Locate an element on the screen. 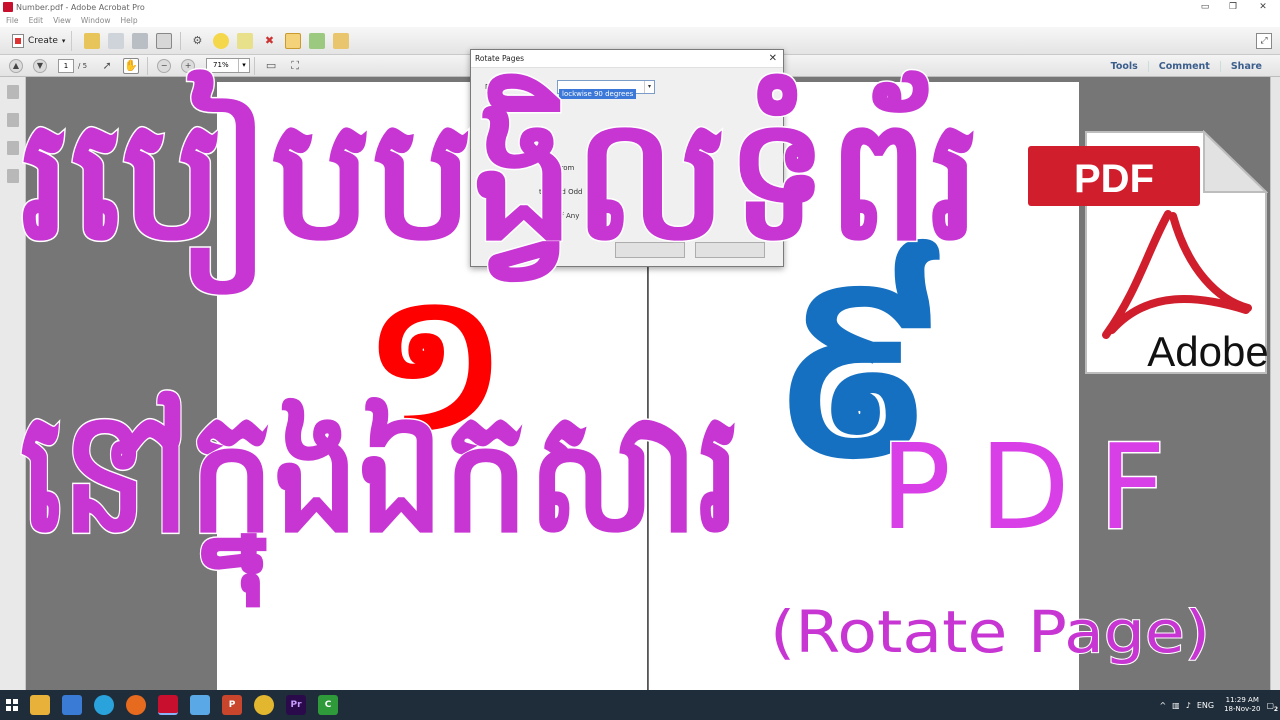  numeral-right-text: ៩ is located at coordinates (860, 355).